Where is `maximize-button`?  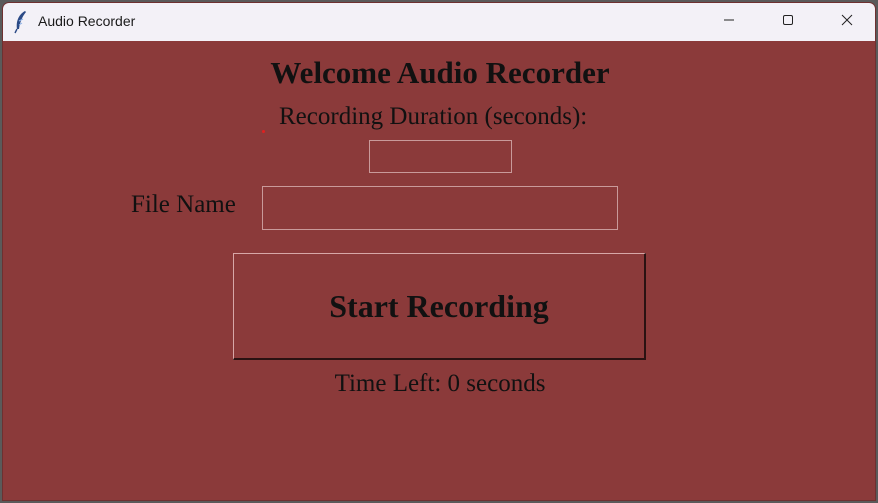
maximize-button is located at coordinates (788, 22).